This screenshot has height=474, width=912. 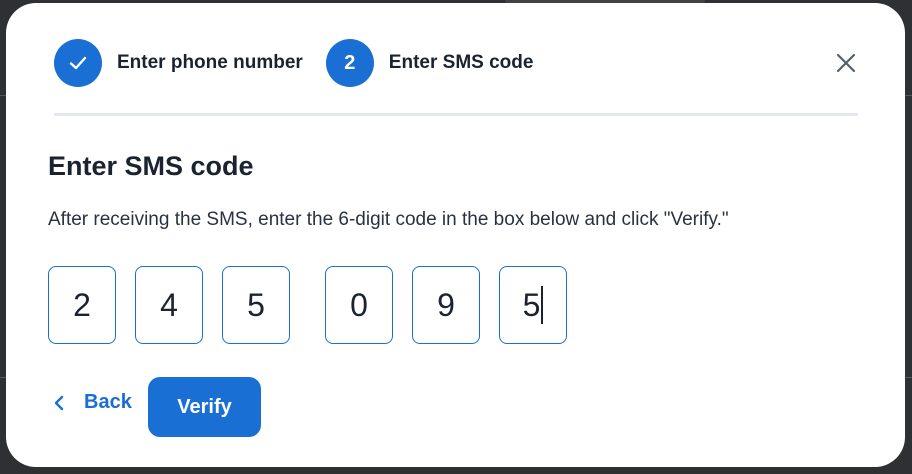 I want to click on close-icon, so click(x=846, y=63).